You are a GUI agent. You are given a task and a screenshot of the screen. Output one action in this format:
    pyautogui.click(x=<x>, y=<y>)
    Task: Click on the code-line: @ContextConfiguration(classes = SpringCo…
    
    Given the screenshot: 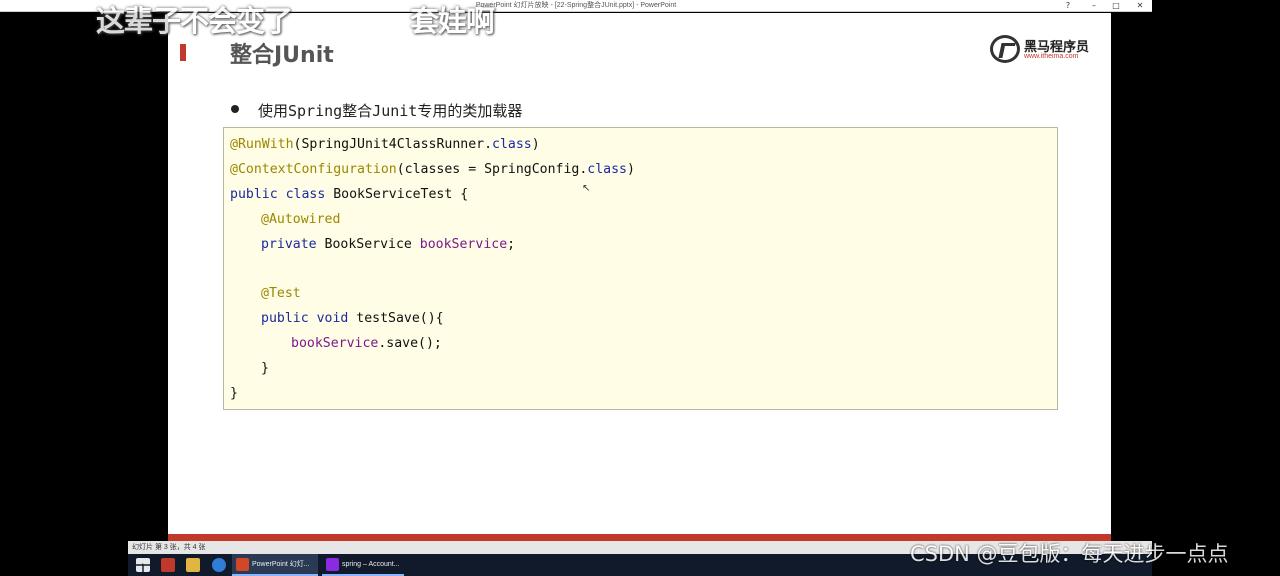 What is the action you would take?
    pyautogui.click(x=432, y=170)
    